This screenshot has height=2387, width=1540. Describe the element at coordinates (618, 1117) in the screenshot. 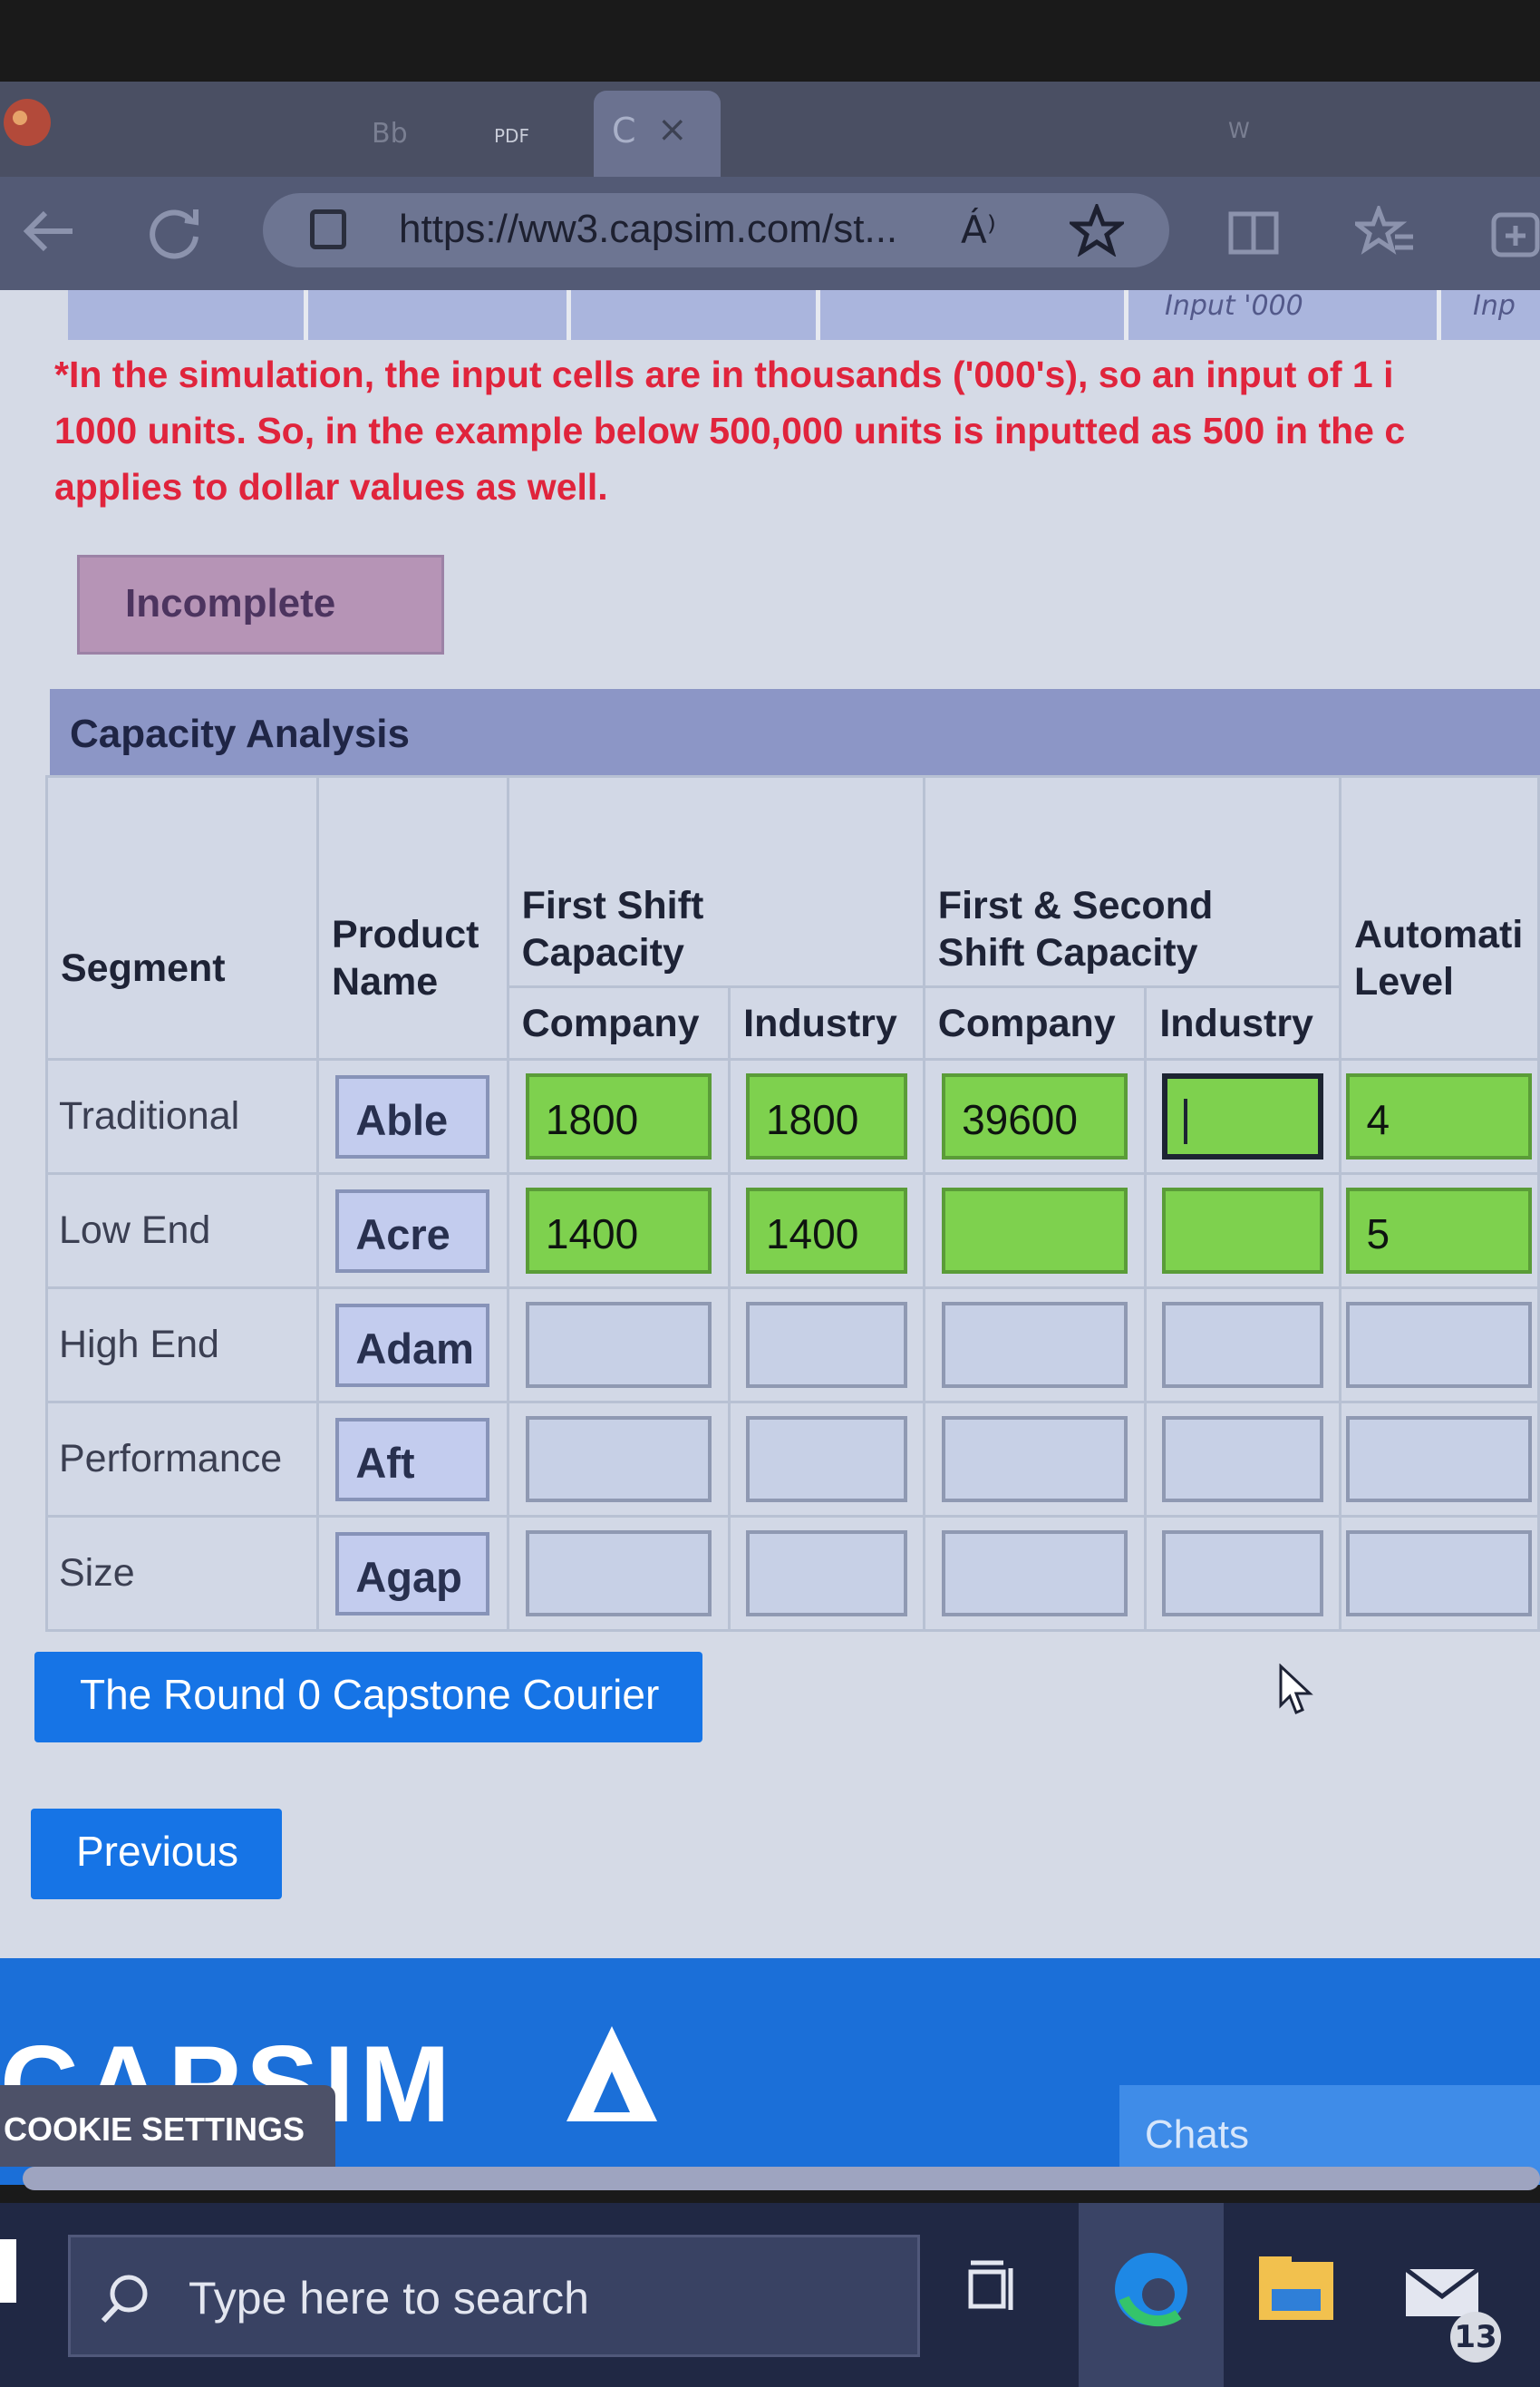

I see `first-shift-company-input: 1800` at that location.